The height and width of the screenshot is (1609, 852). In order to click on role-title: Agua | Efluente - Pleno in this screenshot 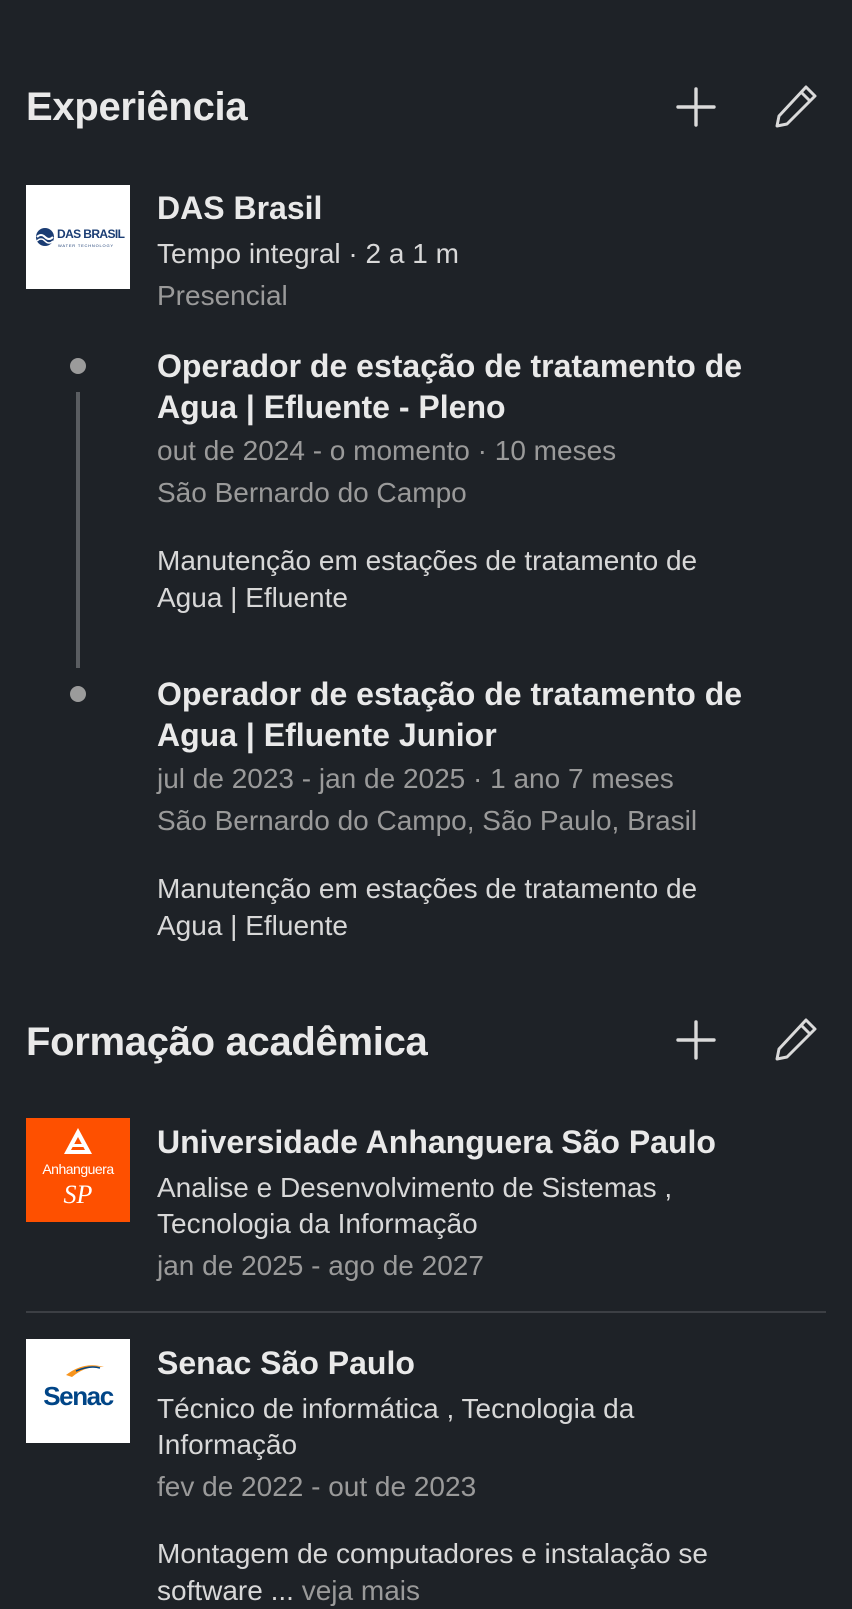, I will do `click(331, 407)`.